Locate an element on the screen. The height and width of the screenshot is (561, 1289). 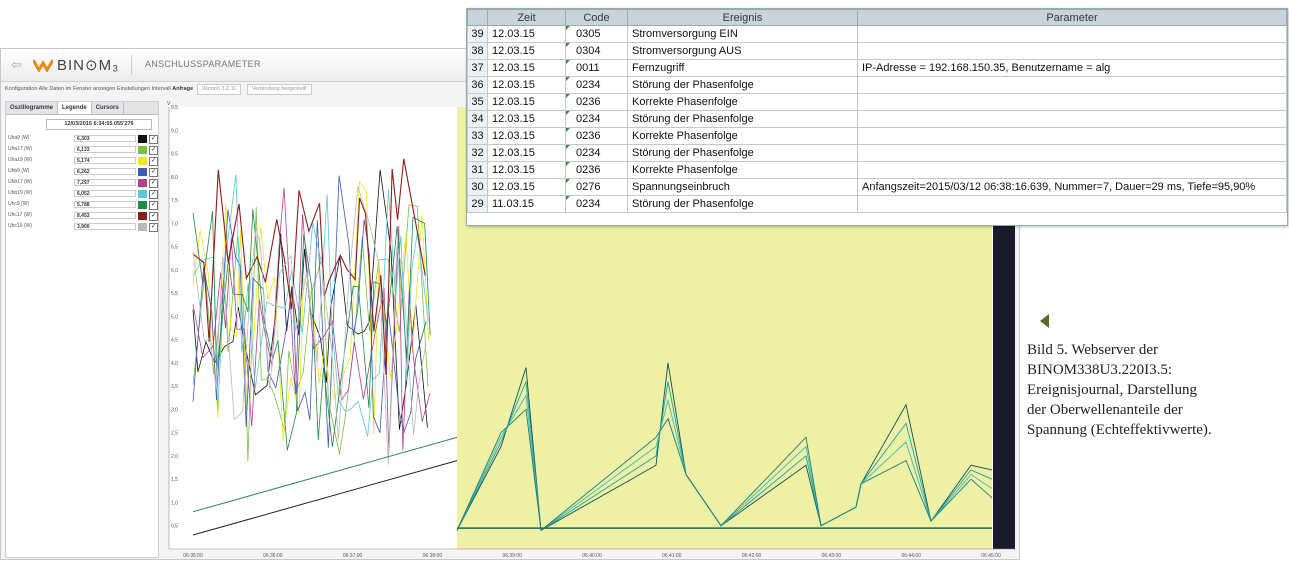
anfrage-link: Anfrage is located at coordinates (182, 89).